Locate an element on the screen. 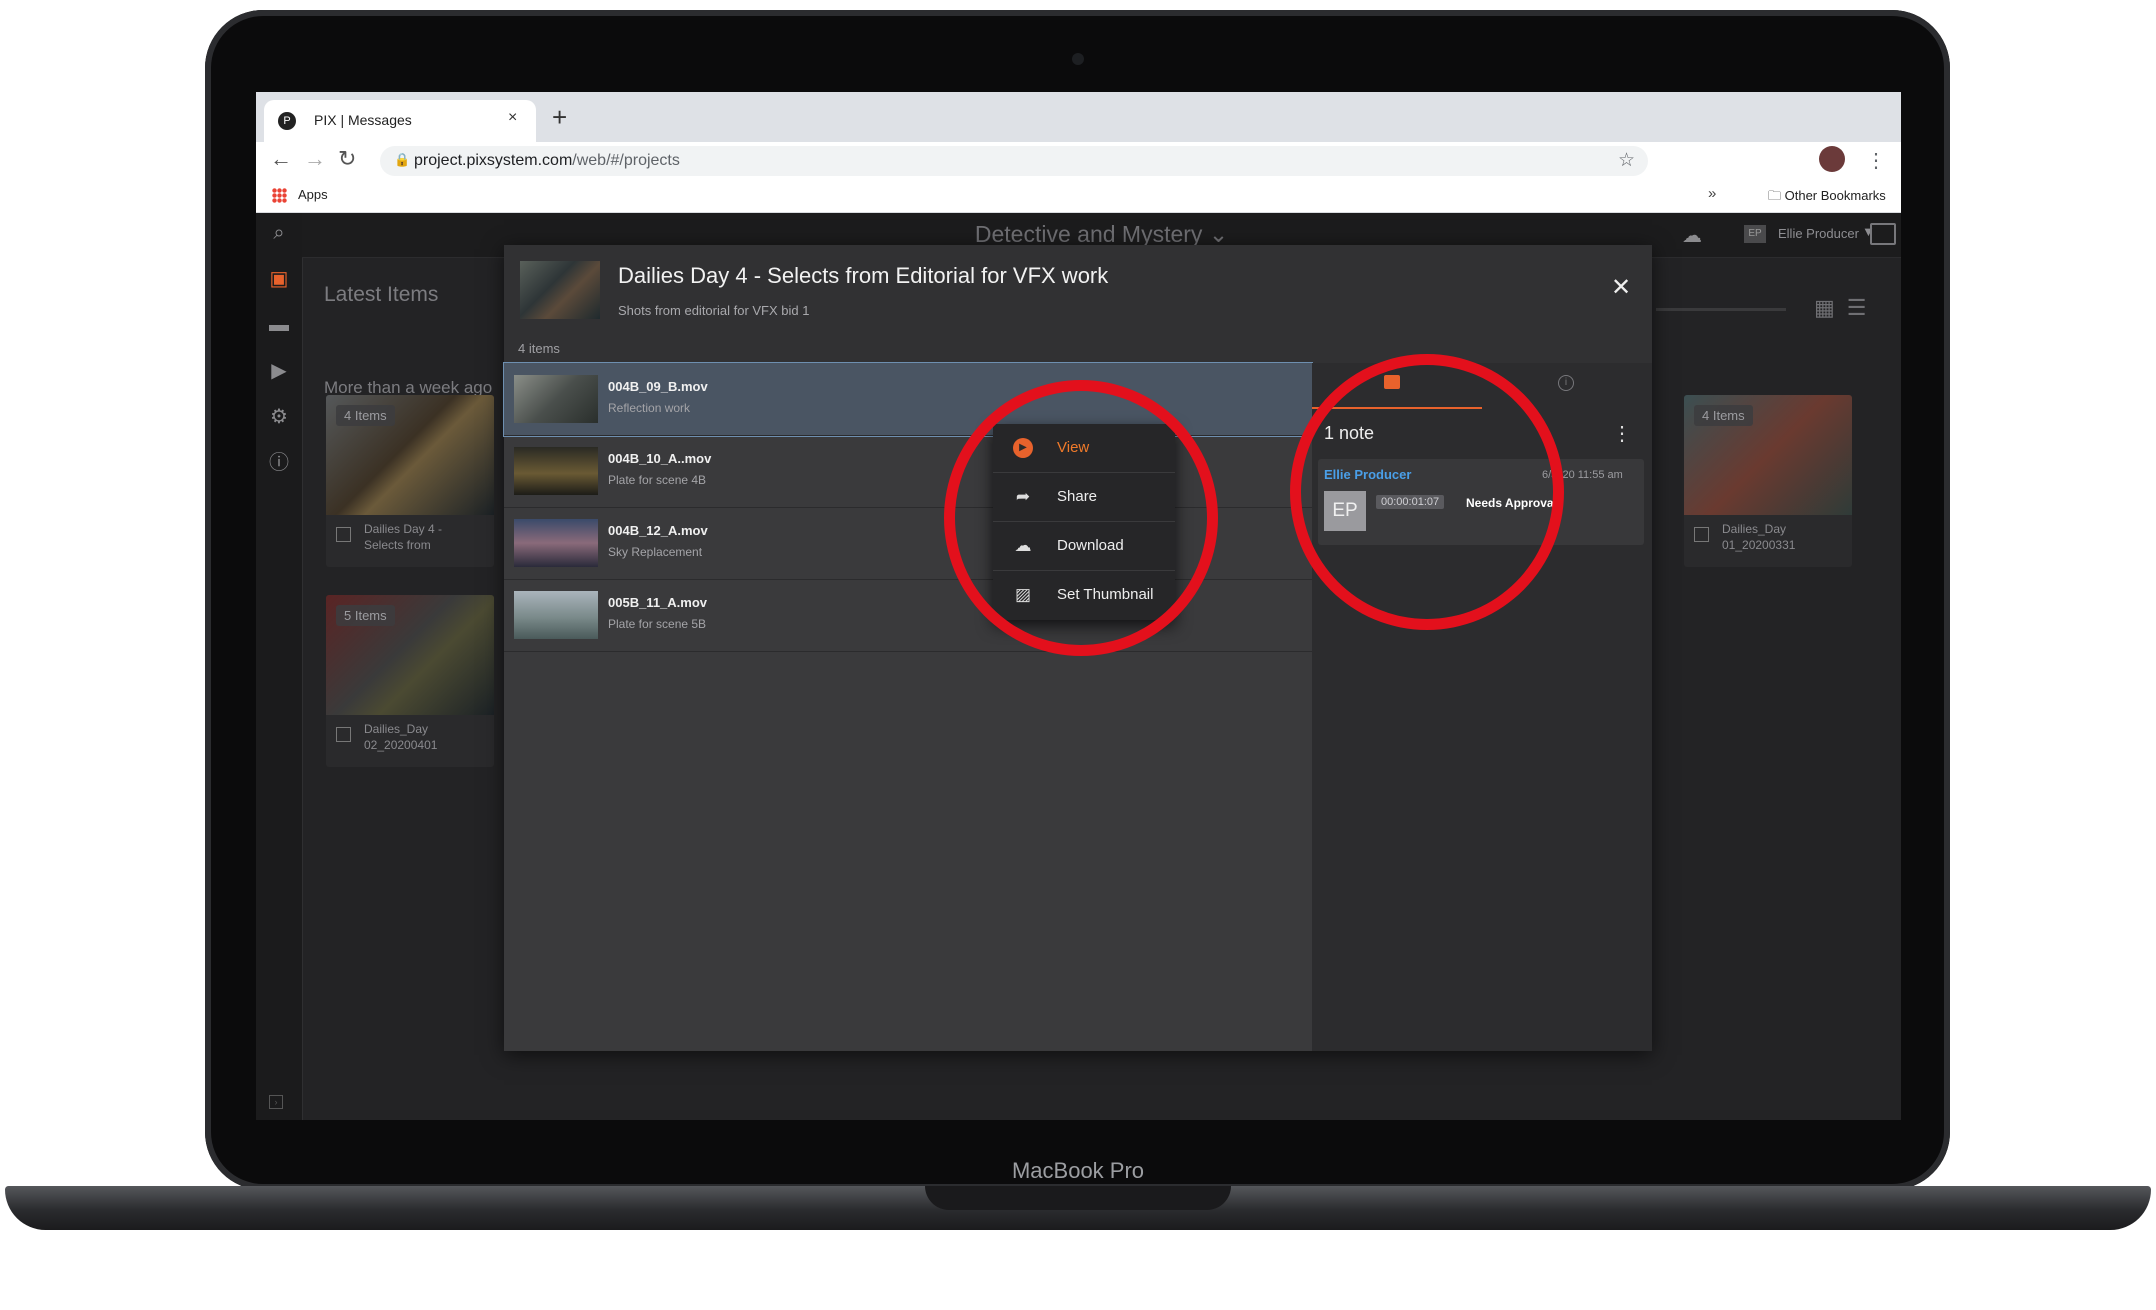 The image size is (2156, 1310). tab-close-button: × is located at coordinates (512, 118).